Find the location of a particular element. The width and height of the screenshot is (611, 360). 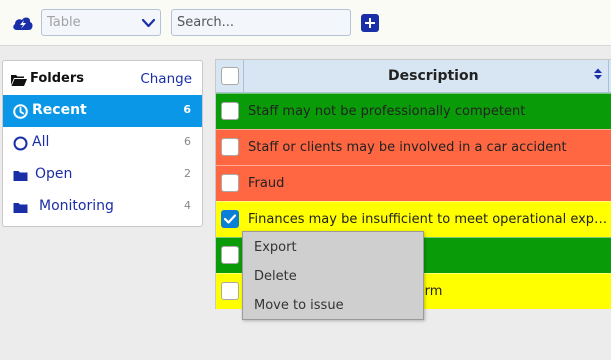

folder-item-label: Monitoring is located at coordinates (76, 206).